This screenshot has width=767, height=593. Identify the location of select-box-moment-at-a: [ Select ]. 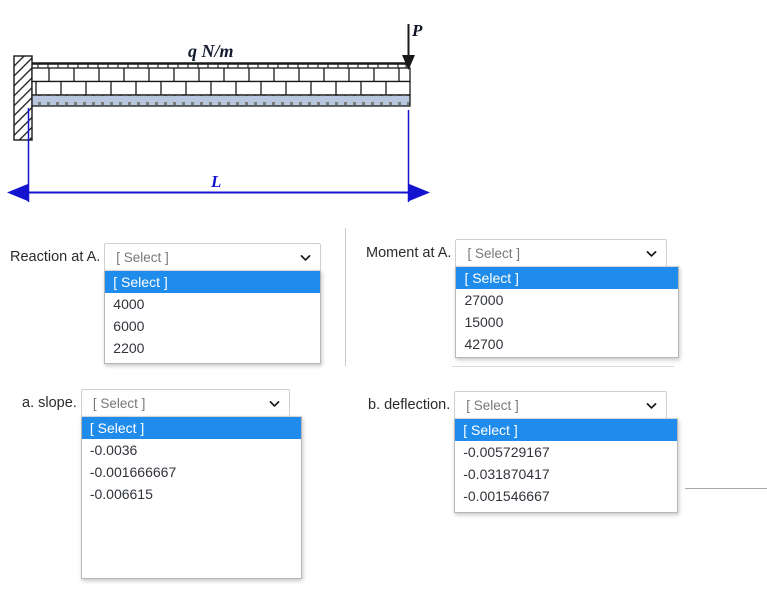
(561, 253).